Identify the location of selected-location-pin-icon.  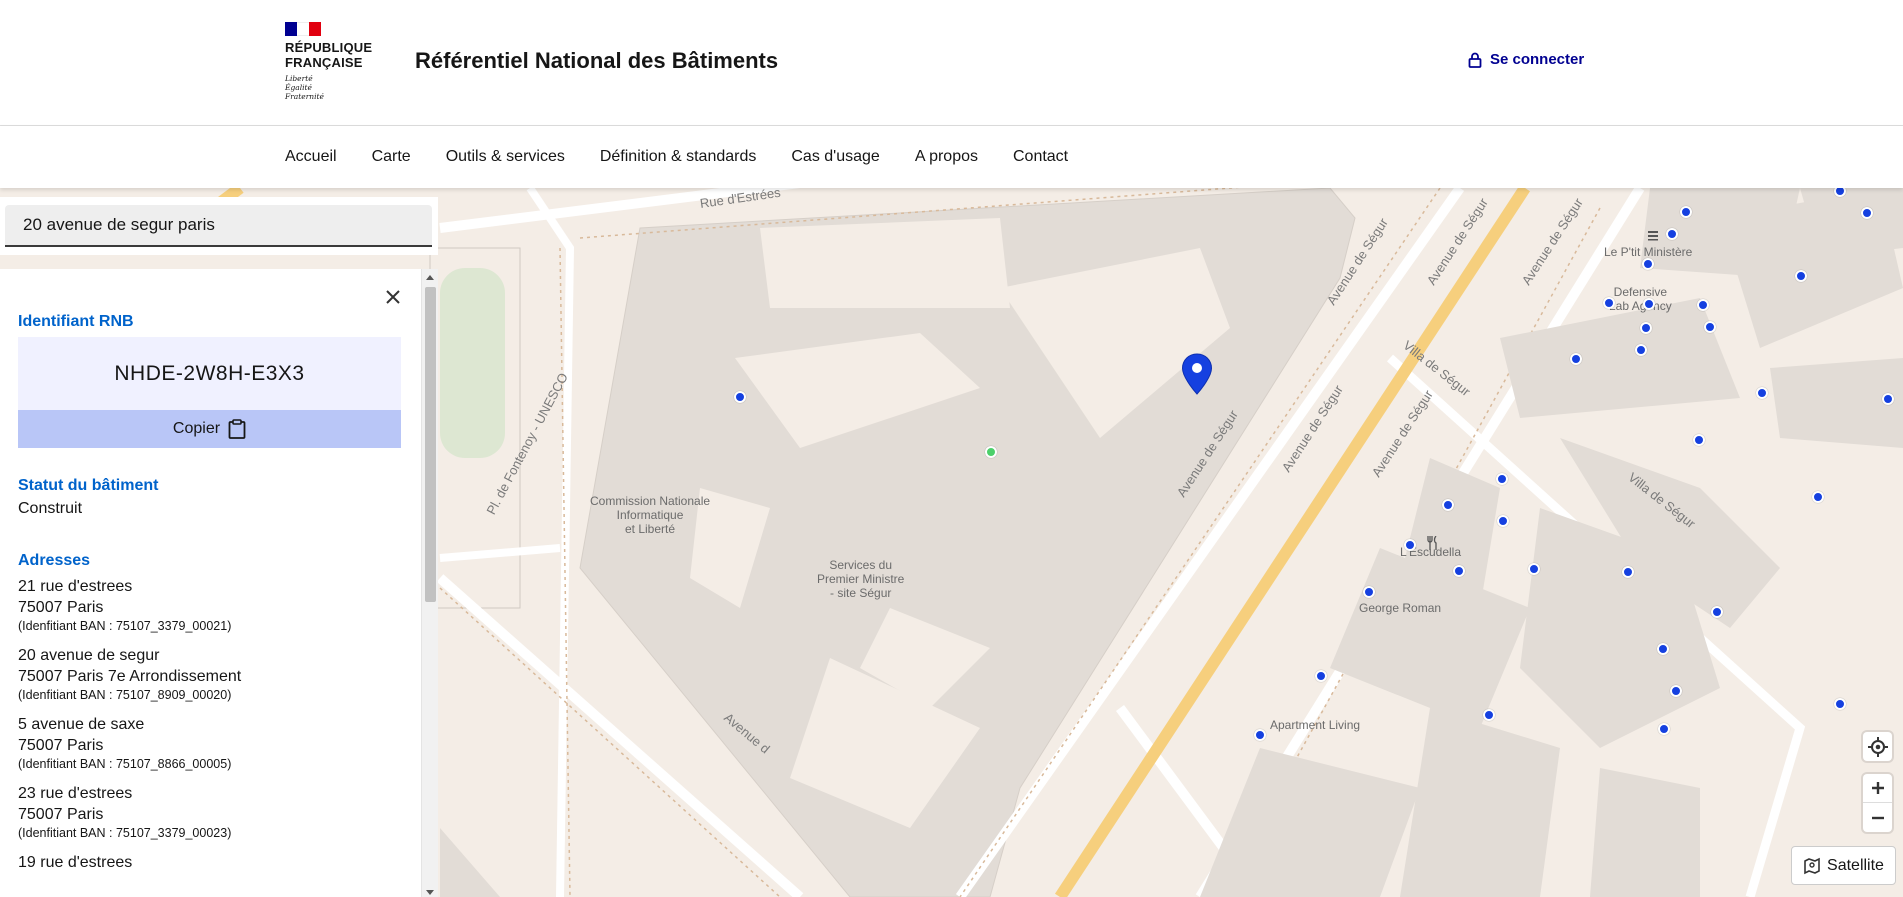
(1197, 374).